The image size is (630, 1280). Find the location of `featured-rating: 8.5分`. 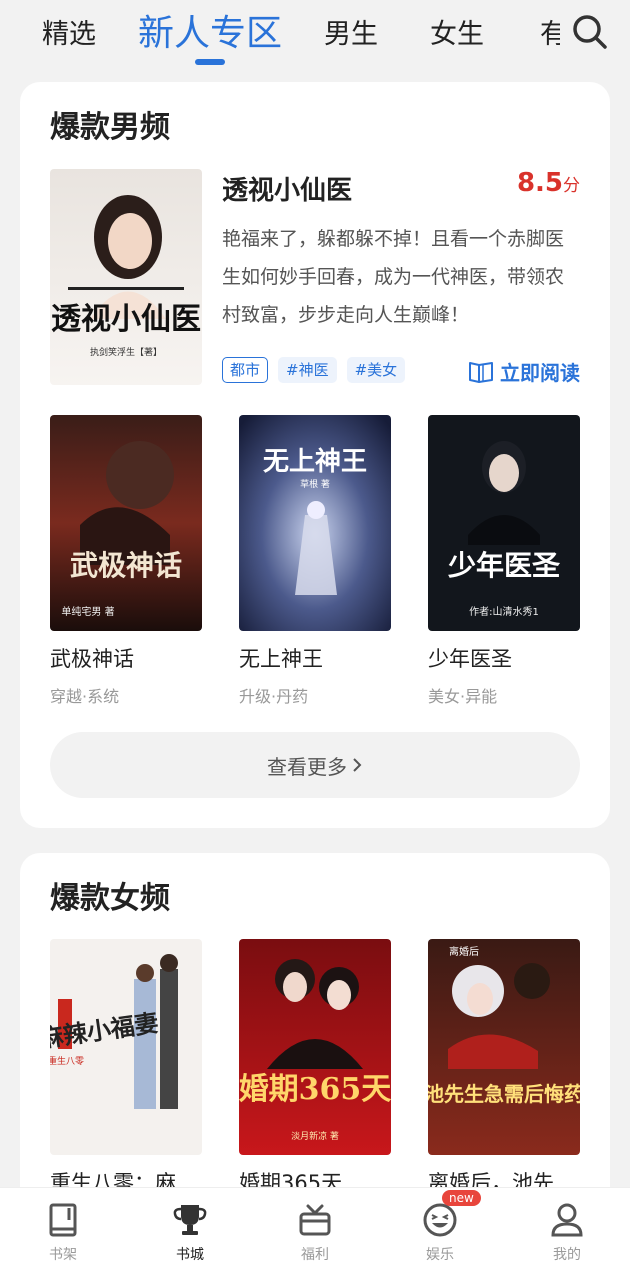

featured-rating: 8.5分 is located at coordinates (548, 183).